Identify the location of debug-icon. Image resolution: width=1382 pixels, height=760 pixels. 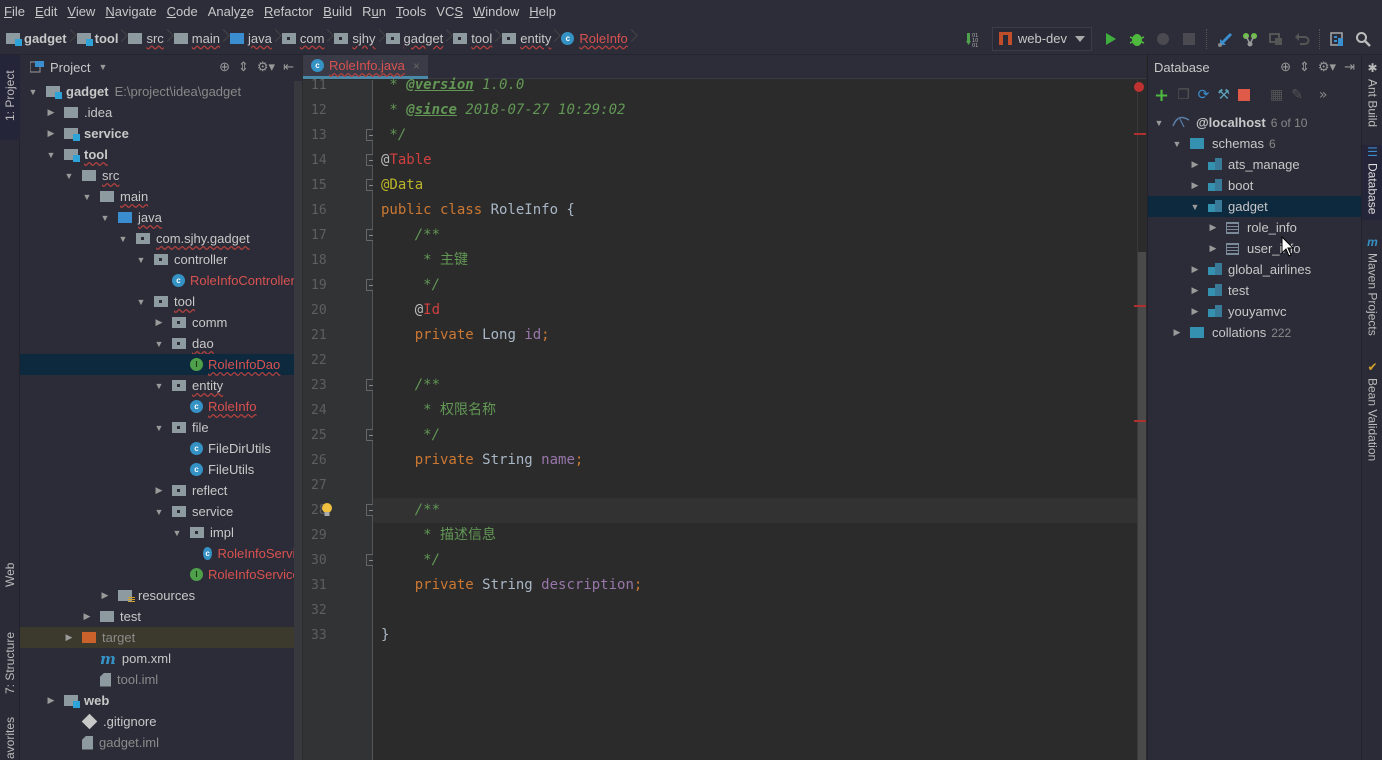
(1137, 39).